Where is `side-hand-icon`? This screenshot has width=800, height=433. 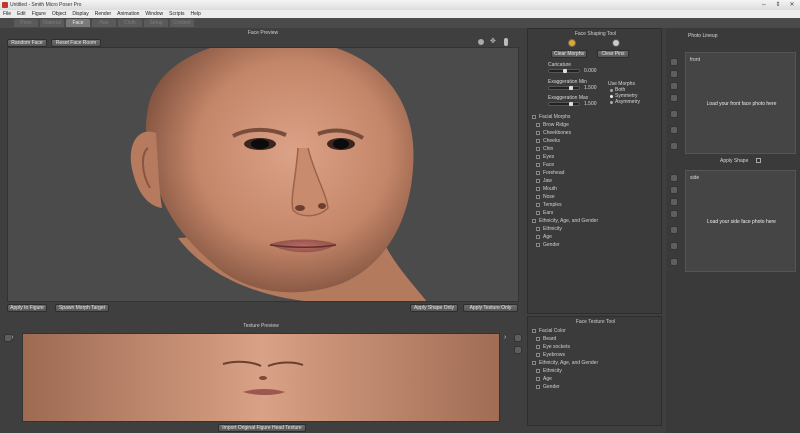 side-hand-icon is located at coordinates (674, 214).